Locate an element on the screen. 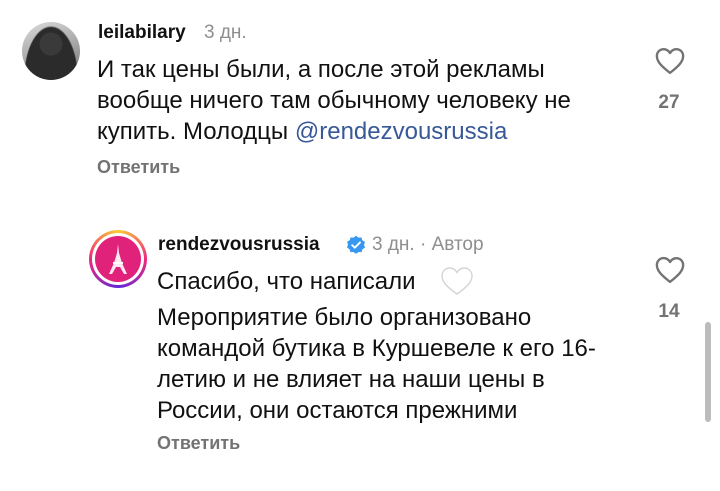 This screenshot has height=491, width=720. comment-meta: 3 дн. · Автор is located at coordinates (428, 244).